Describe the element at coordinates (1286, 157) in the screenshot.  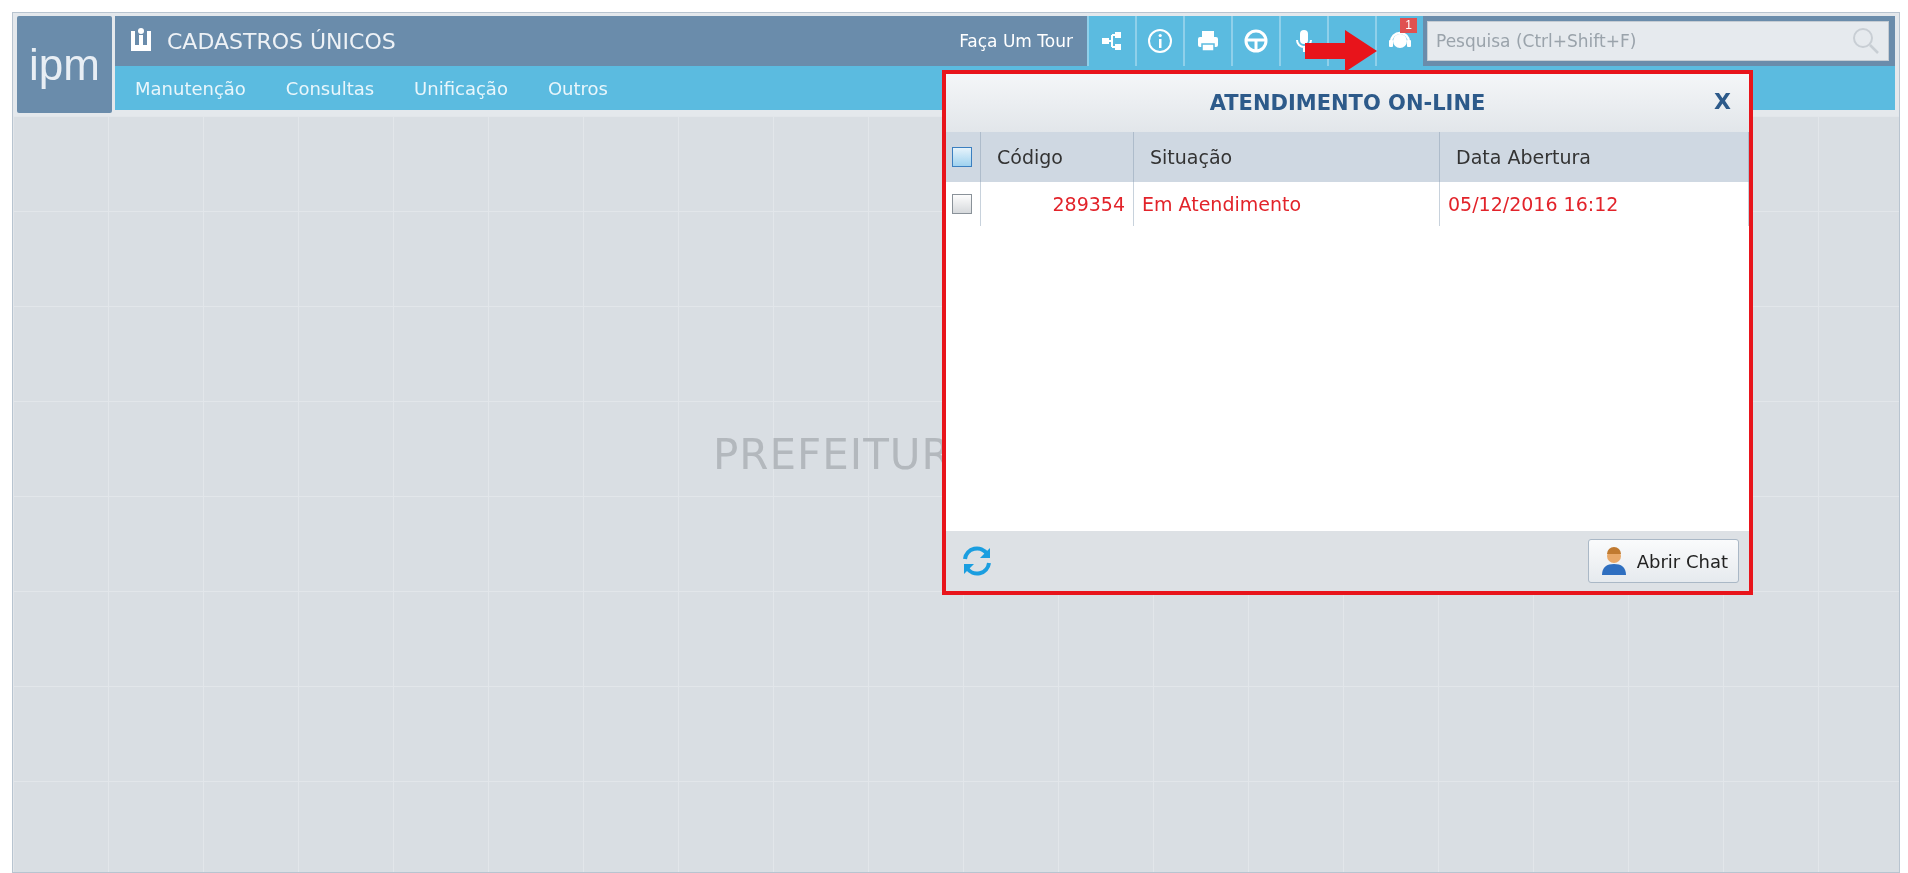
I see `column-header: Situação` at that location.